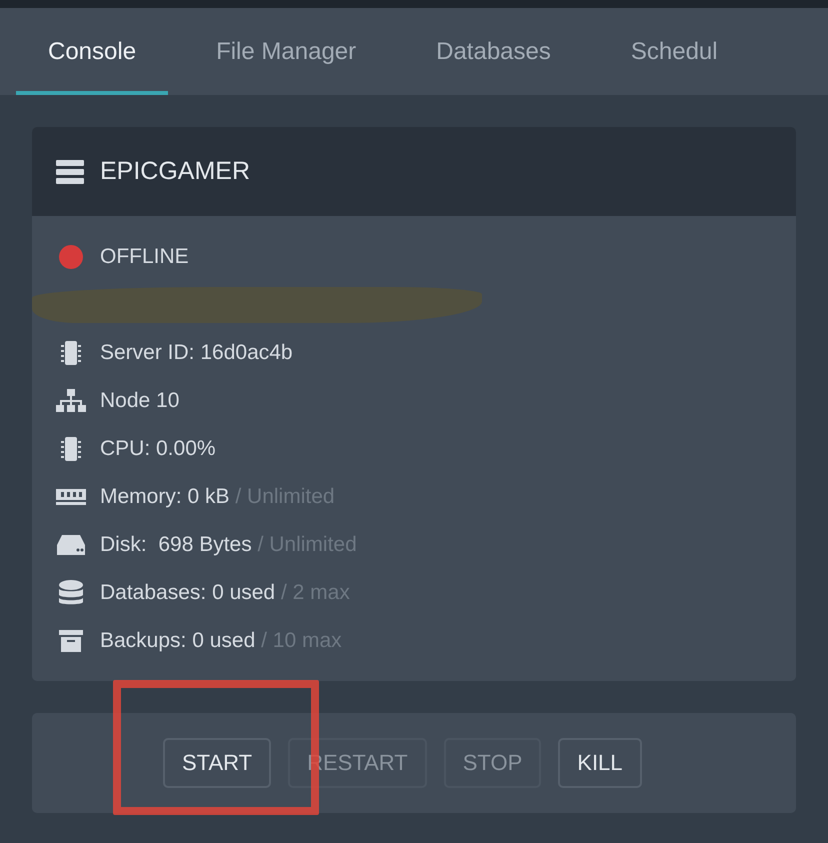 The height and width of the screenshot is (843, 828). What do you see at coordinates (92, 51) in the screenshot?
I see `tab: Console` at bounding box center [92, 51].